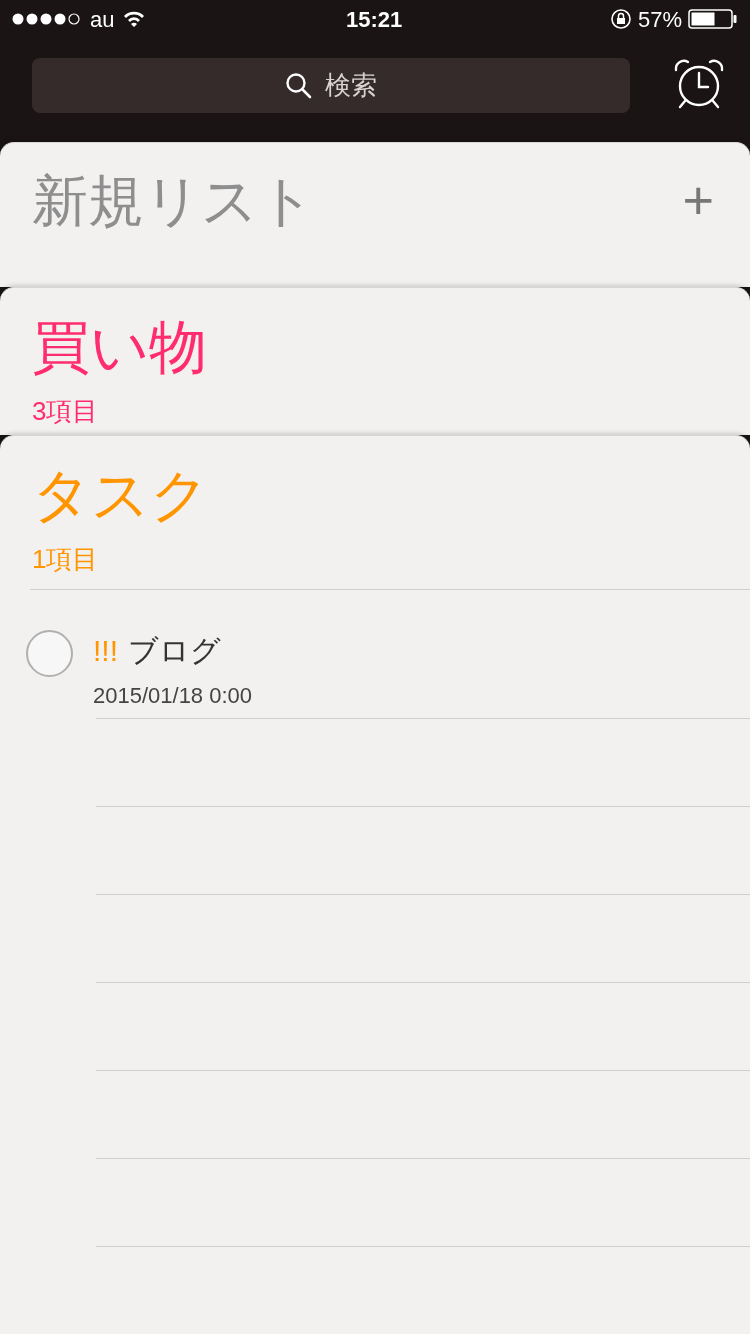  Describe the element at coordinates (299, 85) in the screenshot. I see `search-icon` at that location.